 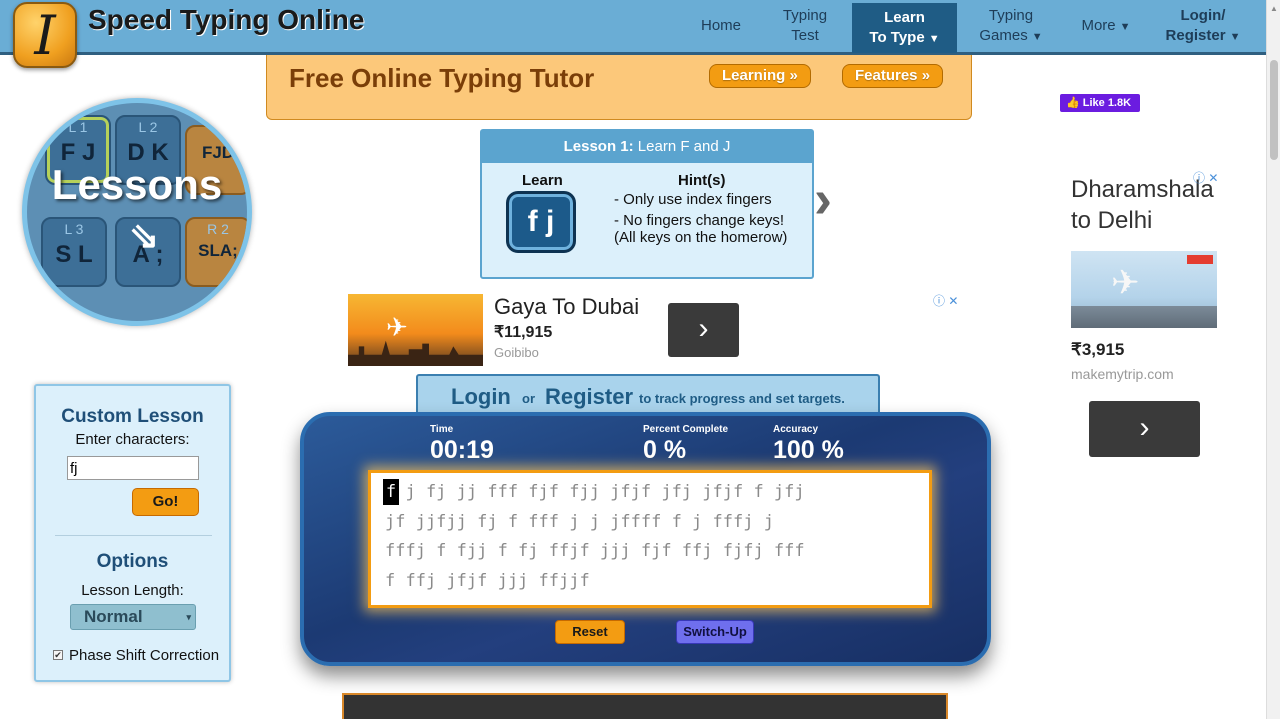 What do you see at coordinates (904, 17) in the screenshot?
I see `nav-learn-line1: Learn` at bounding box center [904, 17].